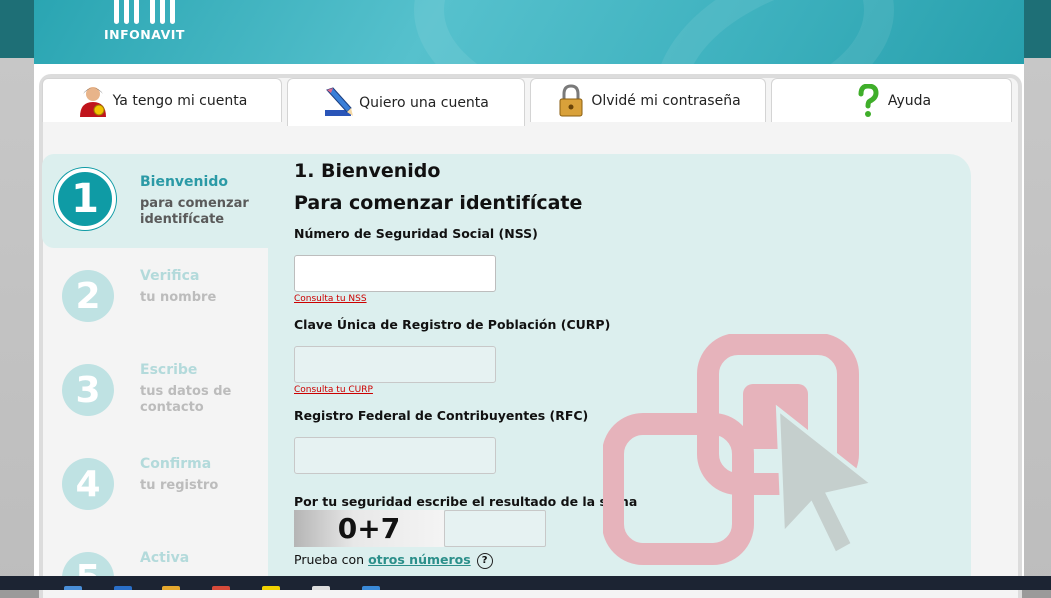 This screenshot has width=1051, height=598. What do you see at coordinates (17, 295) in the screenshot?
I see `page-background-left` at bounding box center [17, 295].